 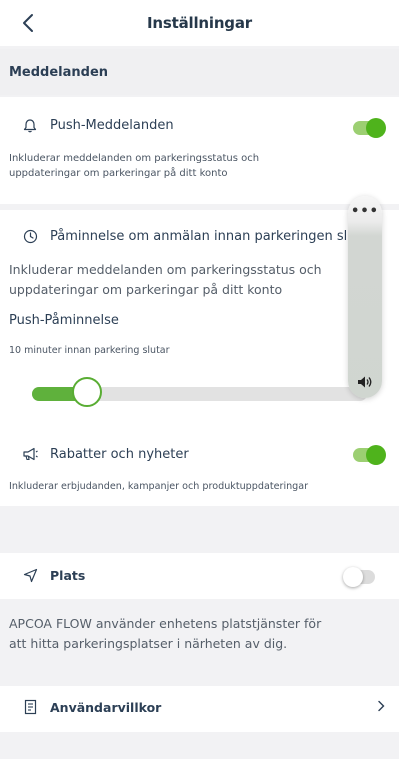 What do you see at coordinates (106, 707) in the screenshot?
I see `terms-label: Användarvillkor` at bounding box center [106, 707].